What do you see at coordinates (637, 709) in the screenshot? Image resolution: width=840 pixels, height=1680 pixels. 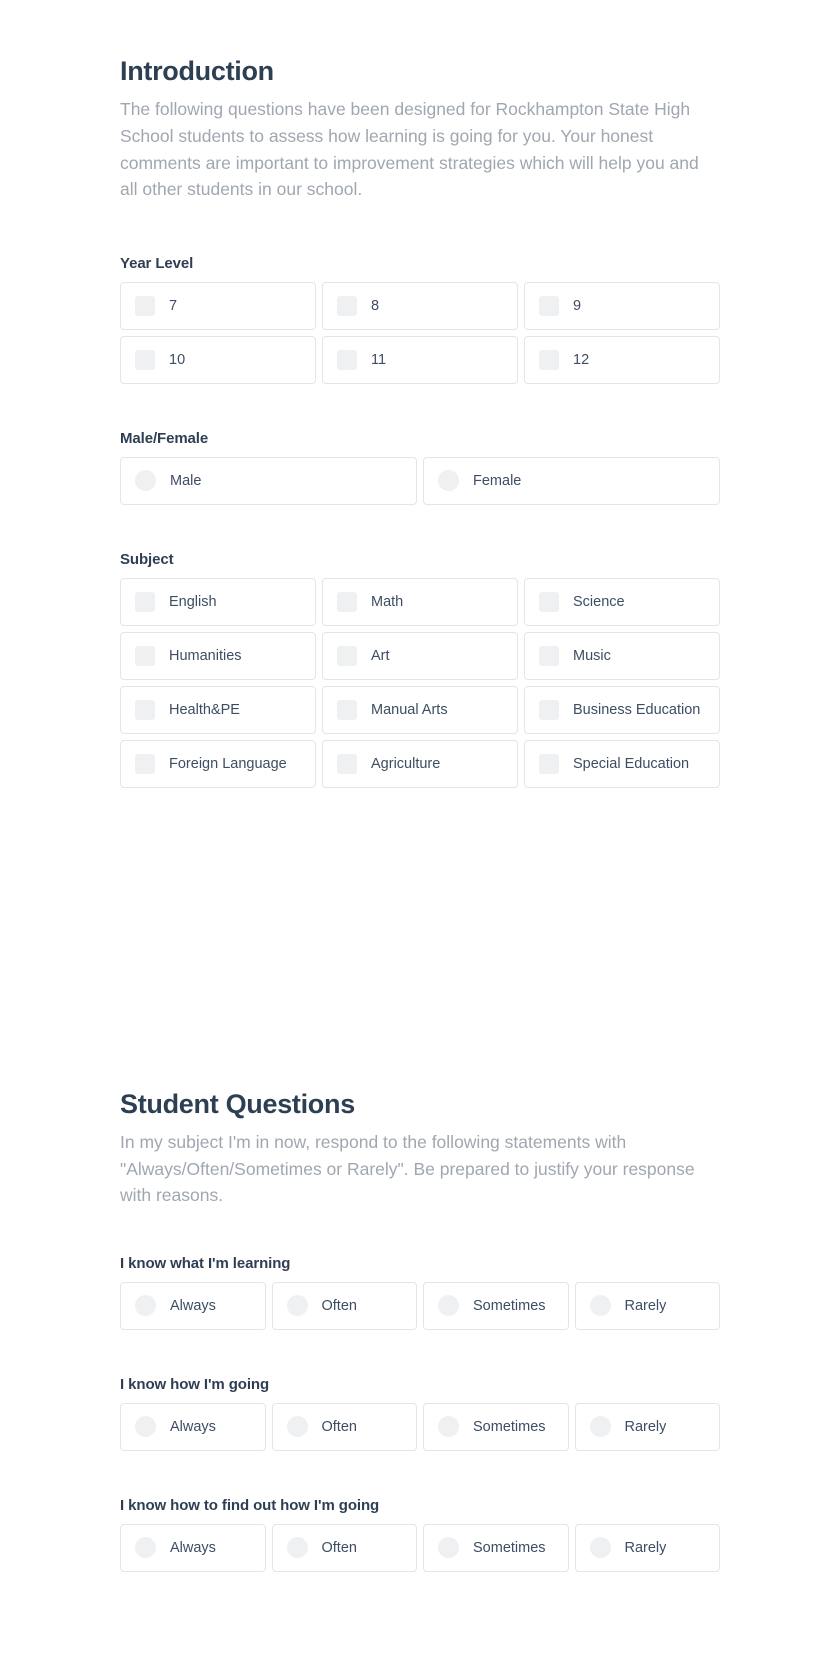 I see `option-label: Business Education` at bounding box center [637, 709].